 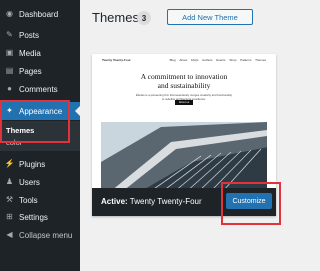 What do you see at coordinates (32, 164) in the screenshot?
I see `menu-item-label: Plugins` at bounding box center [32, 164].